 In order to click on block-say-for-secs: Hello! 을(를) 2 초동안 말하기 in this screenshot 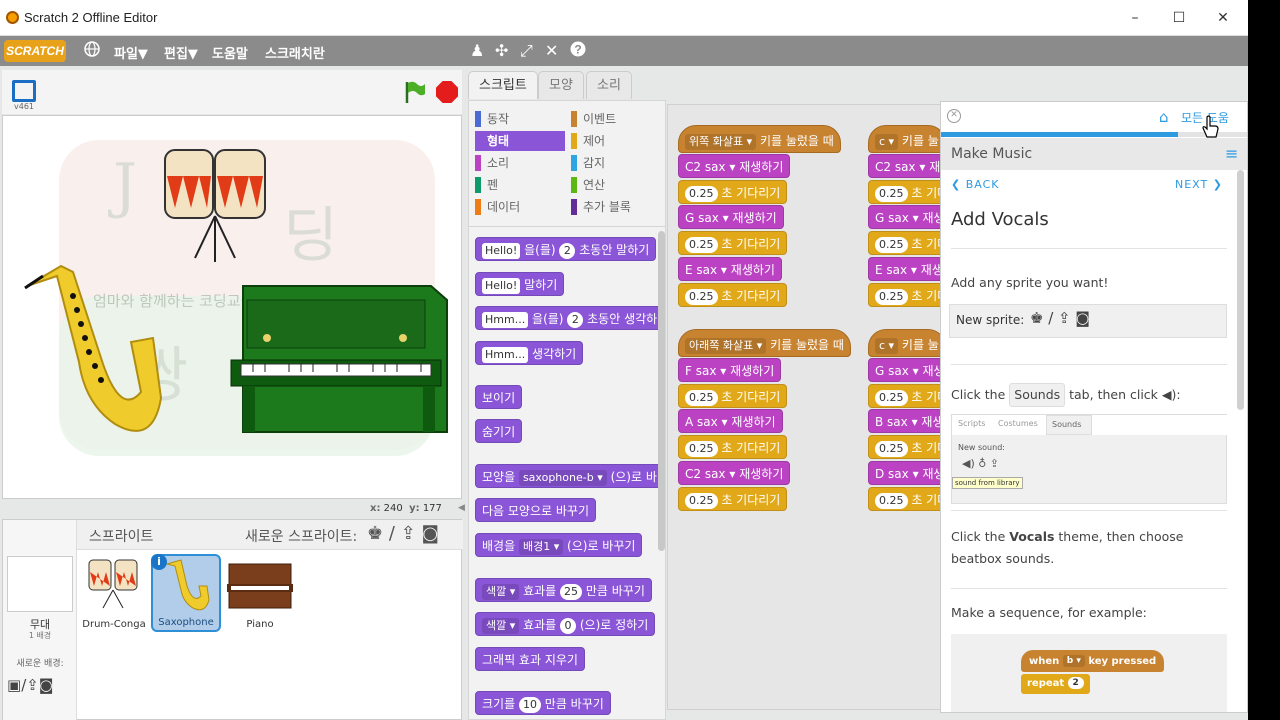, I will do `click(566, 249)`.